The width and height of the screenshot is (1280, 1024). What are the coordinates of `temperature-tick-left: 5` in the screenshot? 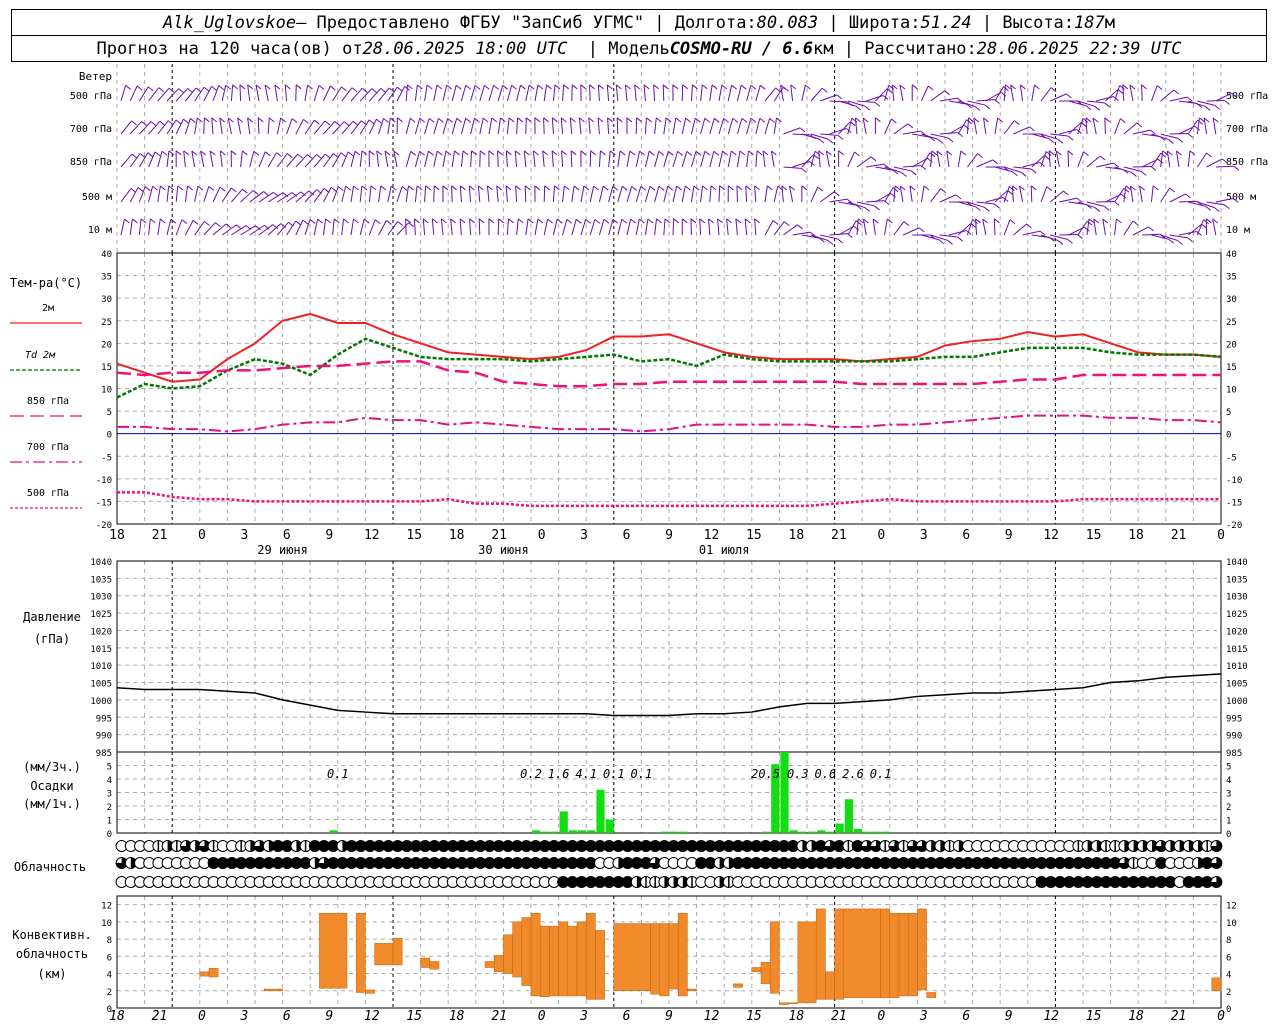 It's located at (109, 413).